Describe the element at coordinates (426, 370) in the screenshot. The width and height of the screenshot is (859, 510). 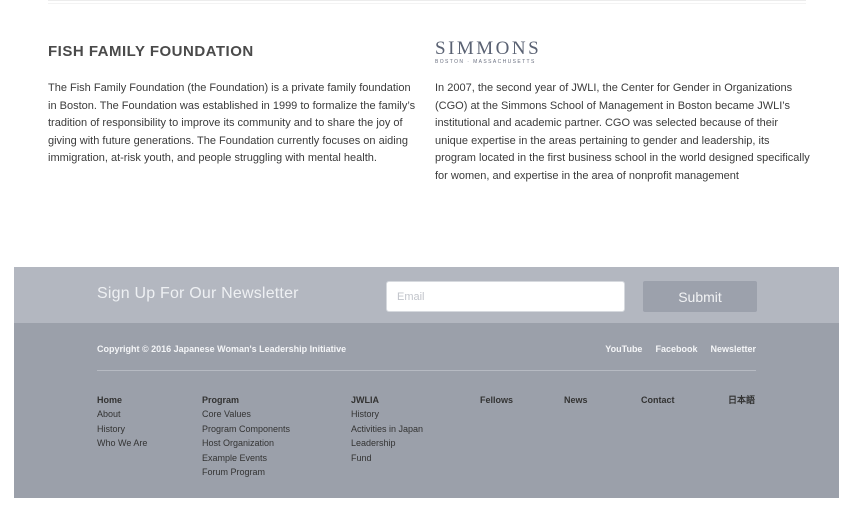
I see `footer-divider` at that location.